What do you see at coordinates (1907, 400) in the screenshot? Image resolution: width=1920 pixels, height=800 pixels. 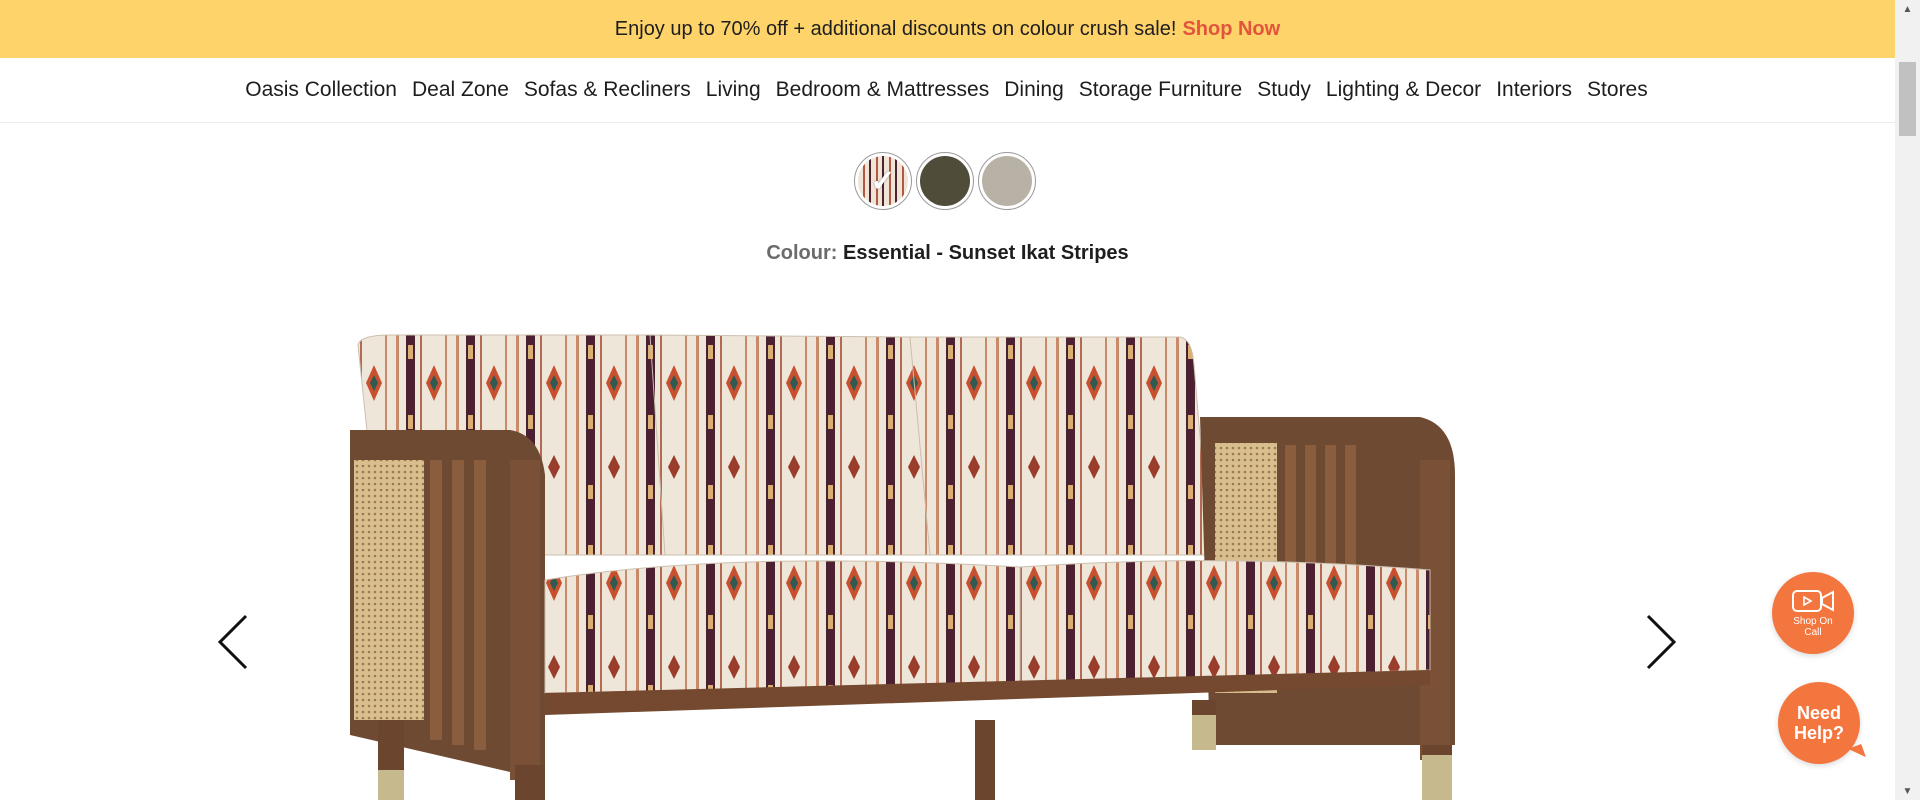 I see `scrollbar: ▲ ▼` at bounding box center [1907, 400].